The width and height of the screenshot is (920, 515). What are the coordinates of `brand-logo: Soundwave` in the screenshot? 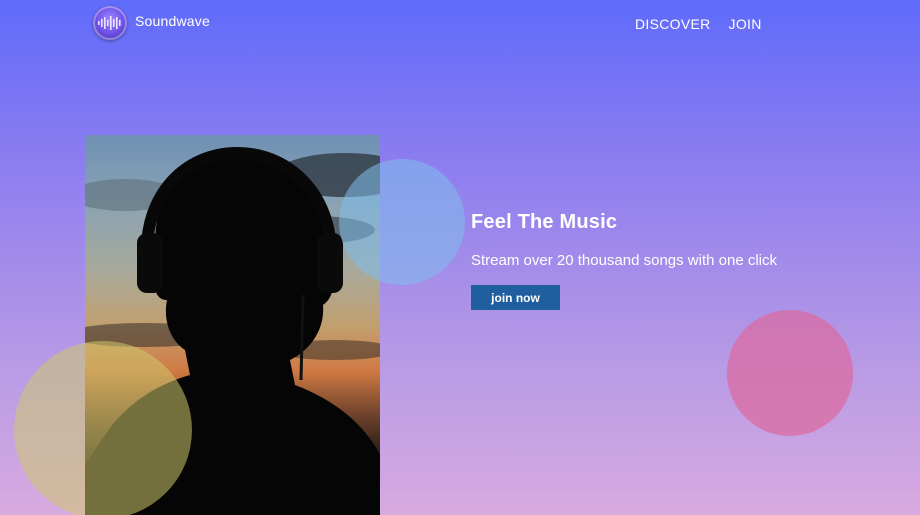 It's located at (151, 23).